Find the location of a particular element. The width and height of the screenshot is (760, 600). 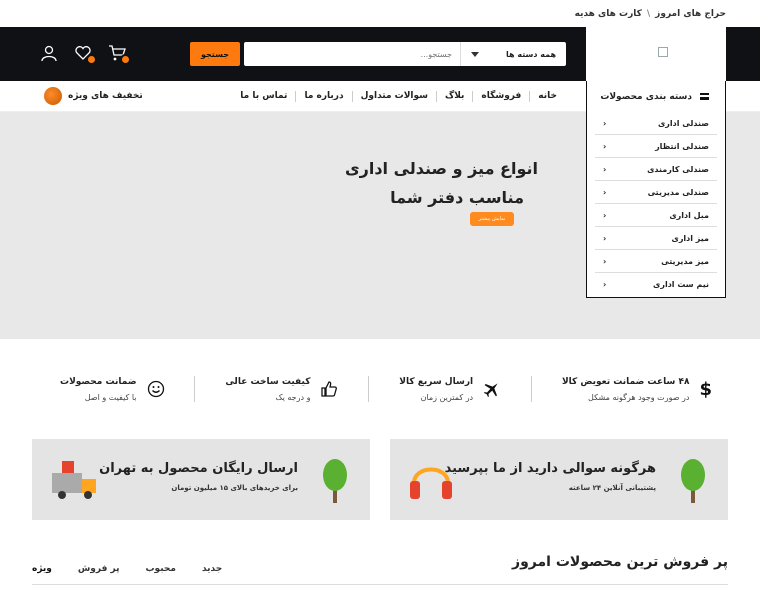

feature-title: کیفیت ساخت عالی is located at coordinates (268, 381).